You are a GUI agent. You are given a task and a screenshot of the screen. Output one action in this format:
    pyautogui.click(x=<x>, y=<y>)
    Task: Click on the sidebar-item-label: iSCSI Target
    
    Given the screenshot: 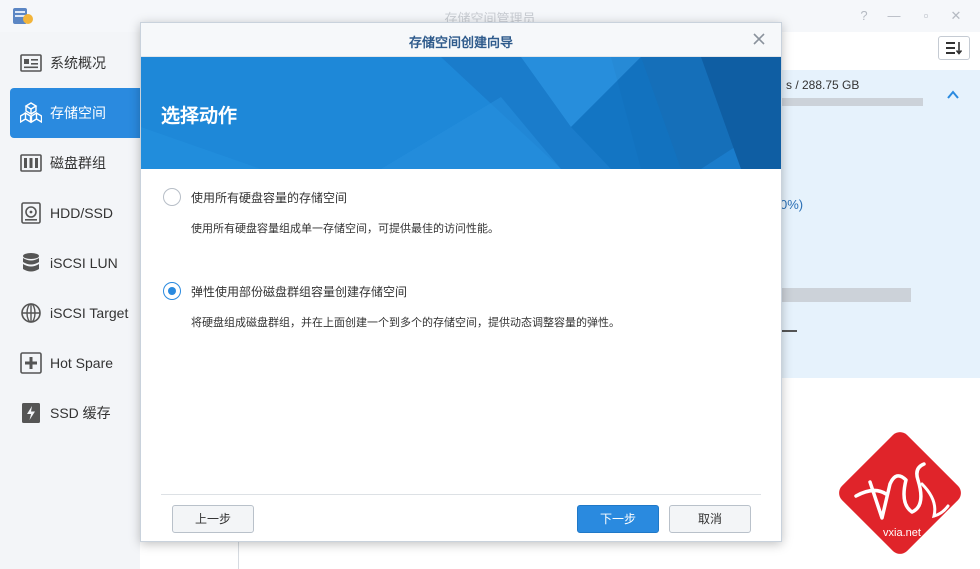 What is the action you would take?
    pyautogui.click(x=89, y=313)
    